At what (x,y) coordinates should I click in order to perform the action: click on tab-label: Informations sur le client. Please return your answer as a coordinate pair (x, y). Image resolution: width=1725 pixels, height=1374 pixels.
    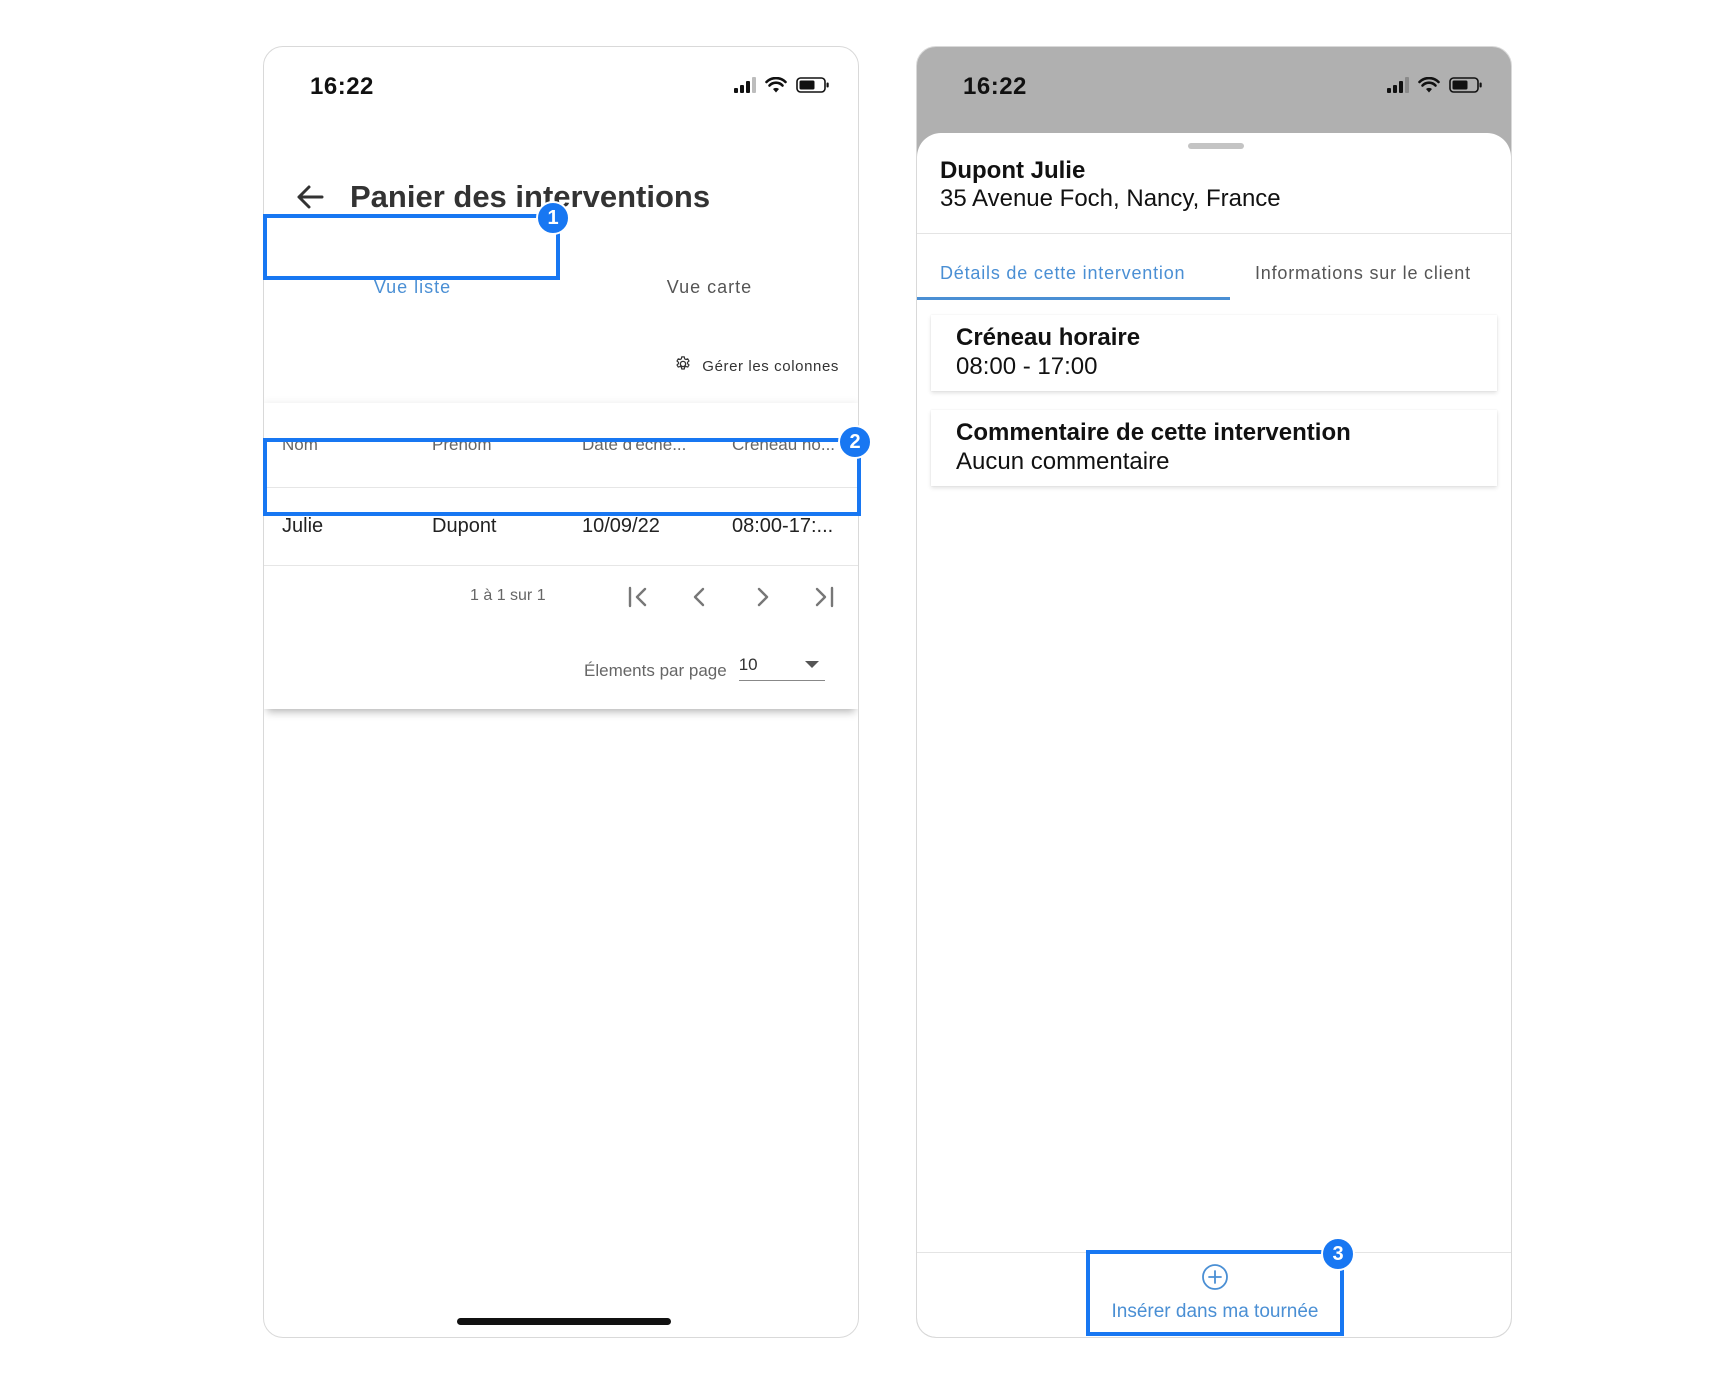
    Looking at the image, I should click on (1363, 272).